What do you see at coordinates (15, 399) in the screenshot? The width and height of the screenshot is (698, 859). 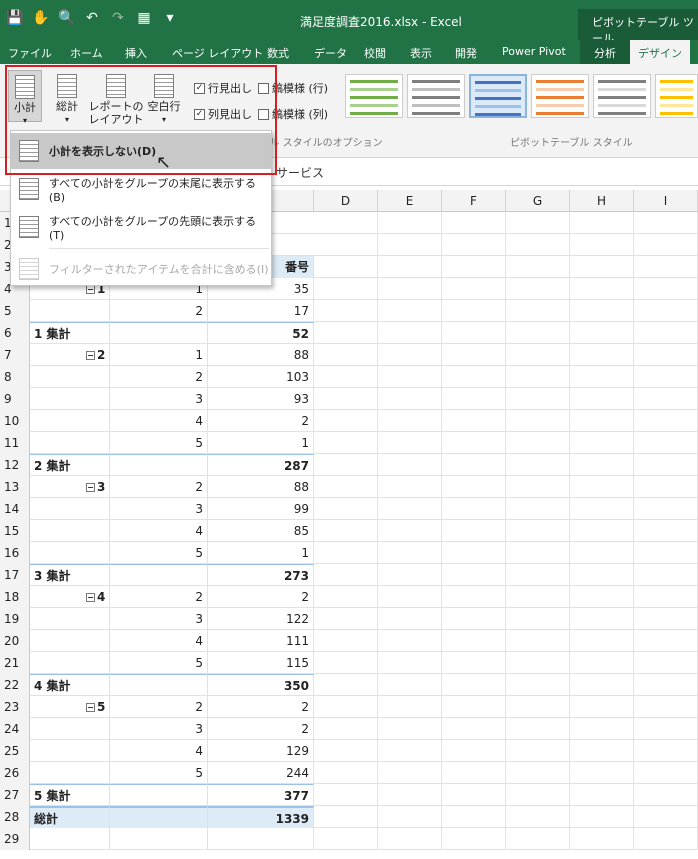 I see `row-header: 9` at bounding box center [15, 399].